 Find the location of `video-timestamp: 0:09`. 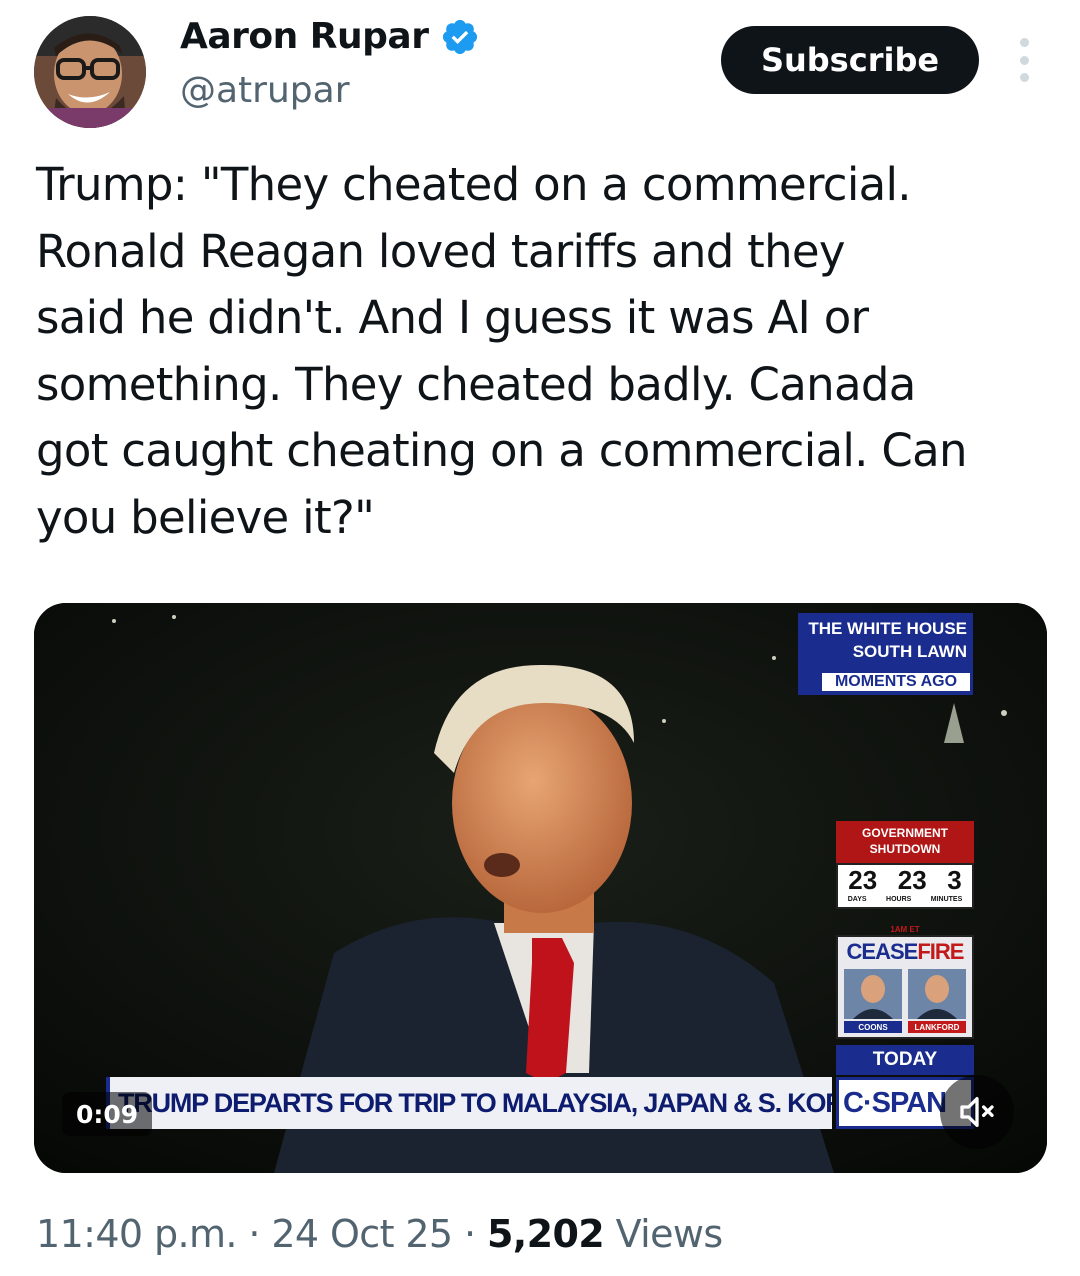

video-timestamp: 0:09 is located at coordinates (107, 1114).